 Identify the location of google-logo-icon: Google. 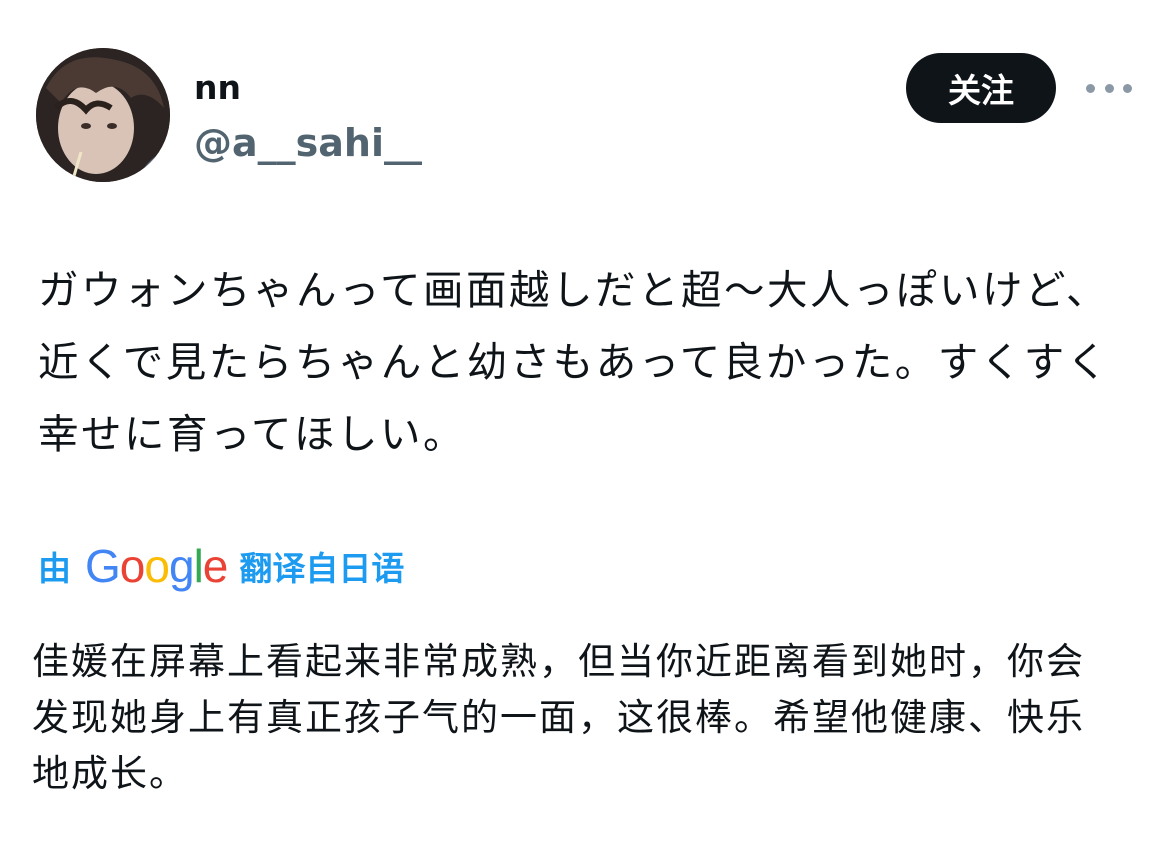
(157, 566).